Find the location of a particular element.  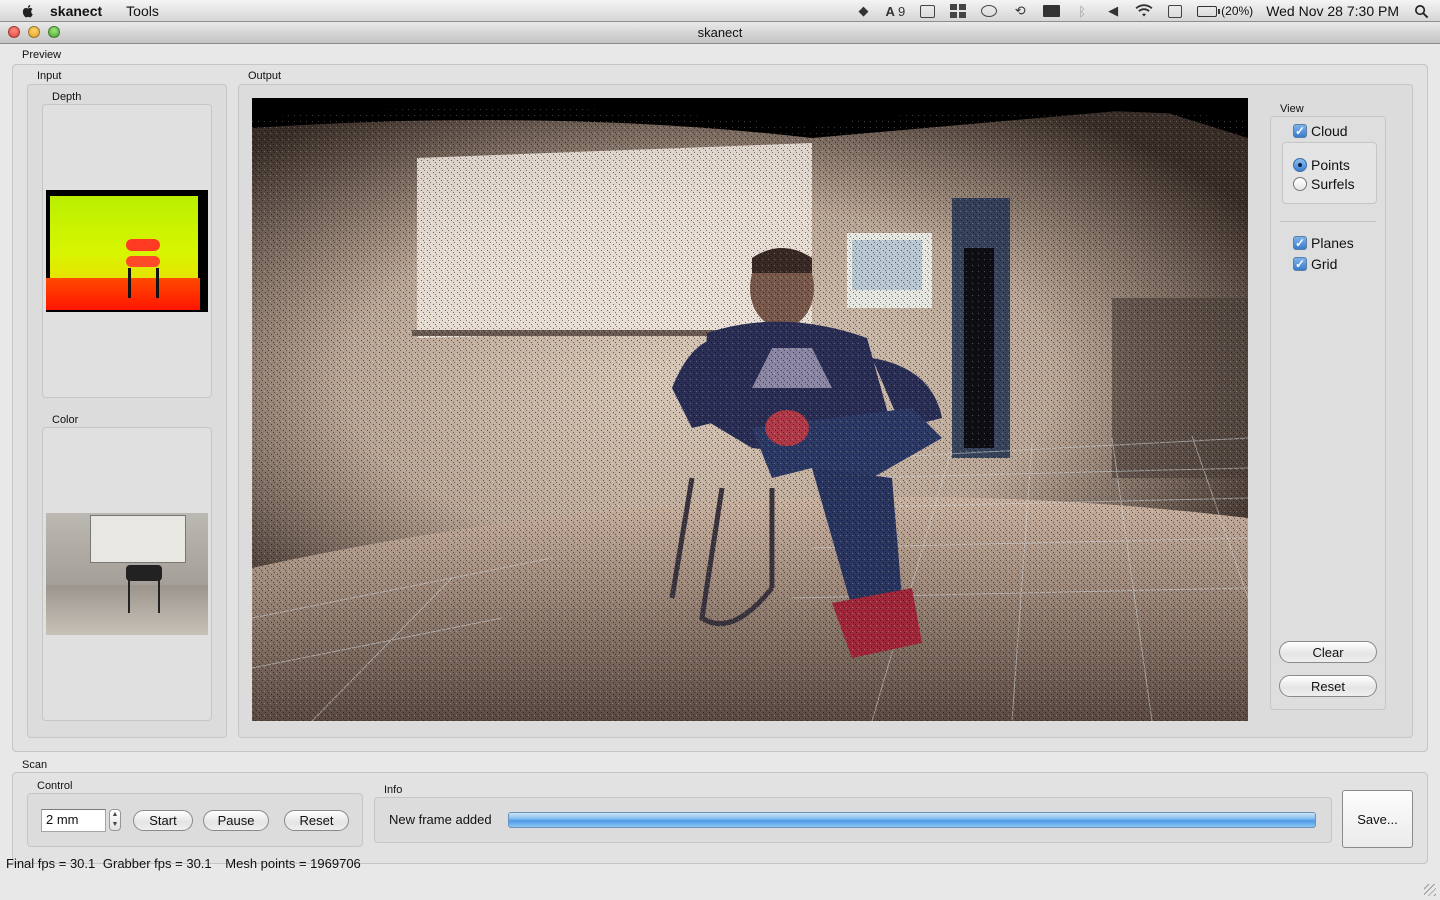

input-label: Input is located at coordinates (49, 76).